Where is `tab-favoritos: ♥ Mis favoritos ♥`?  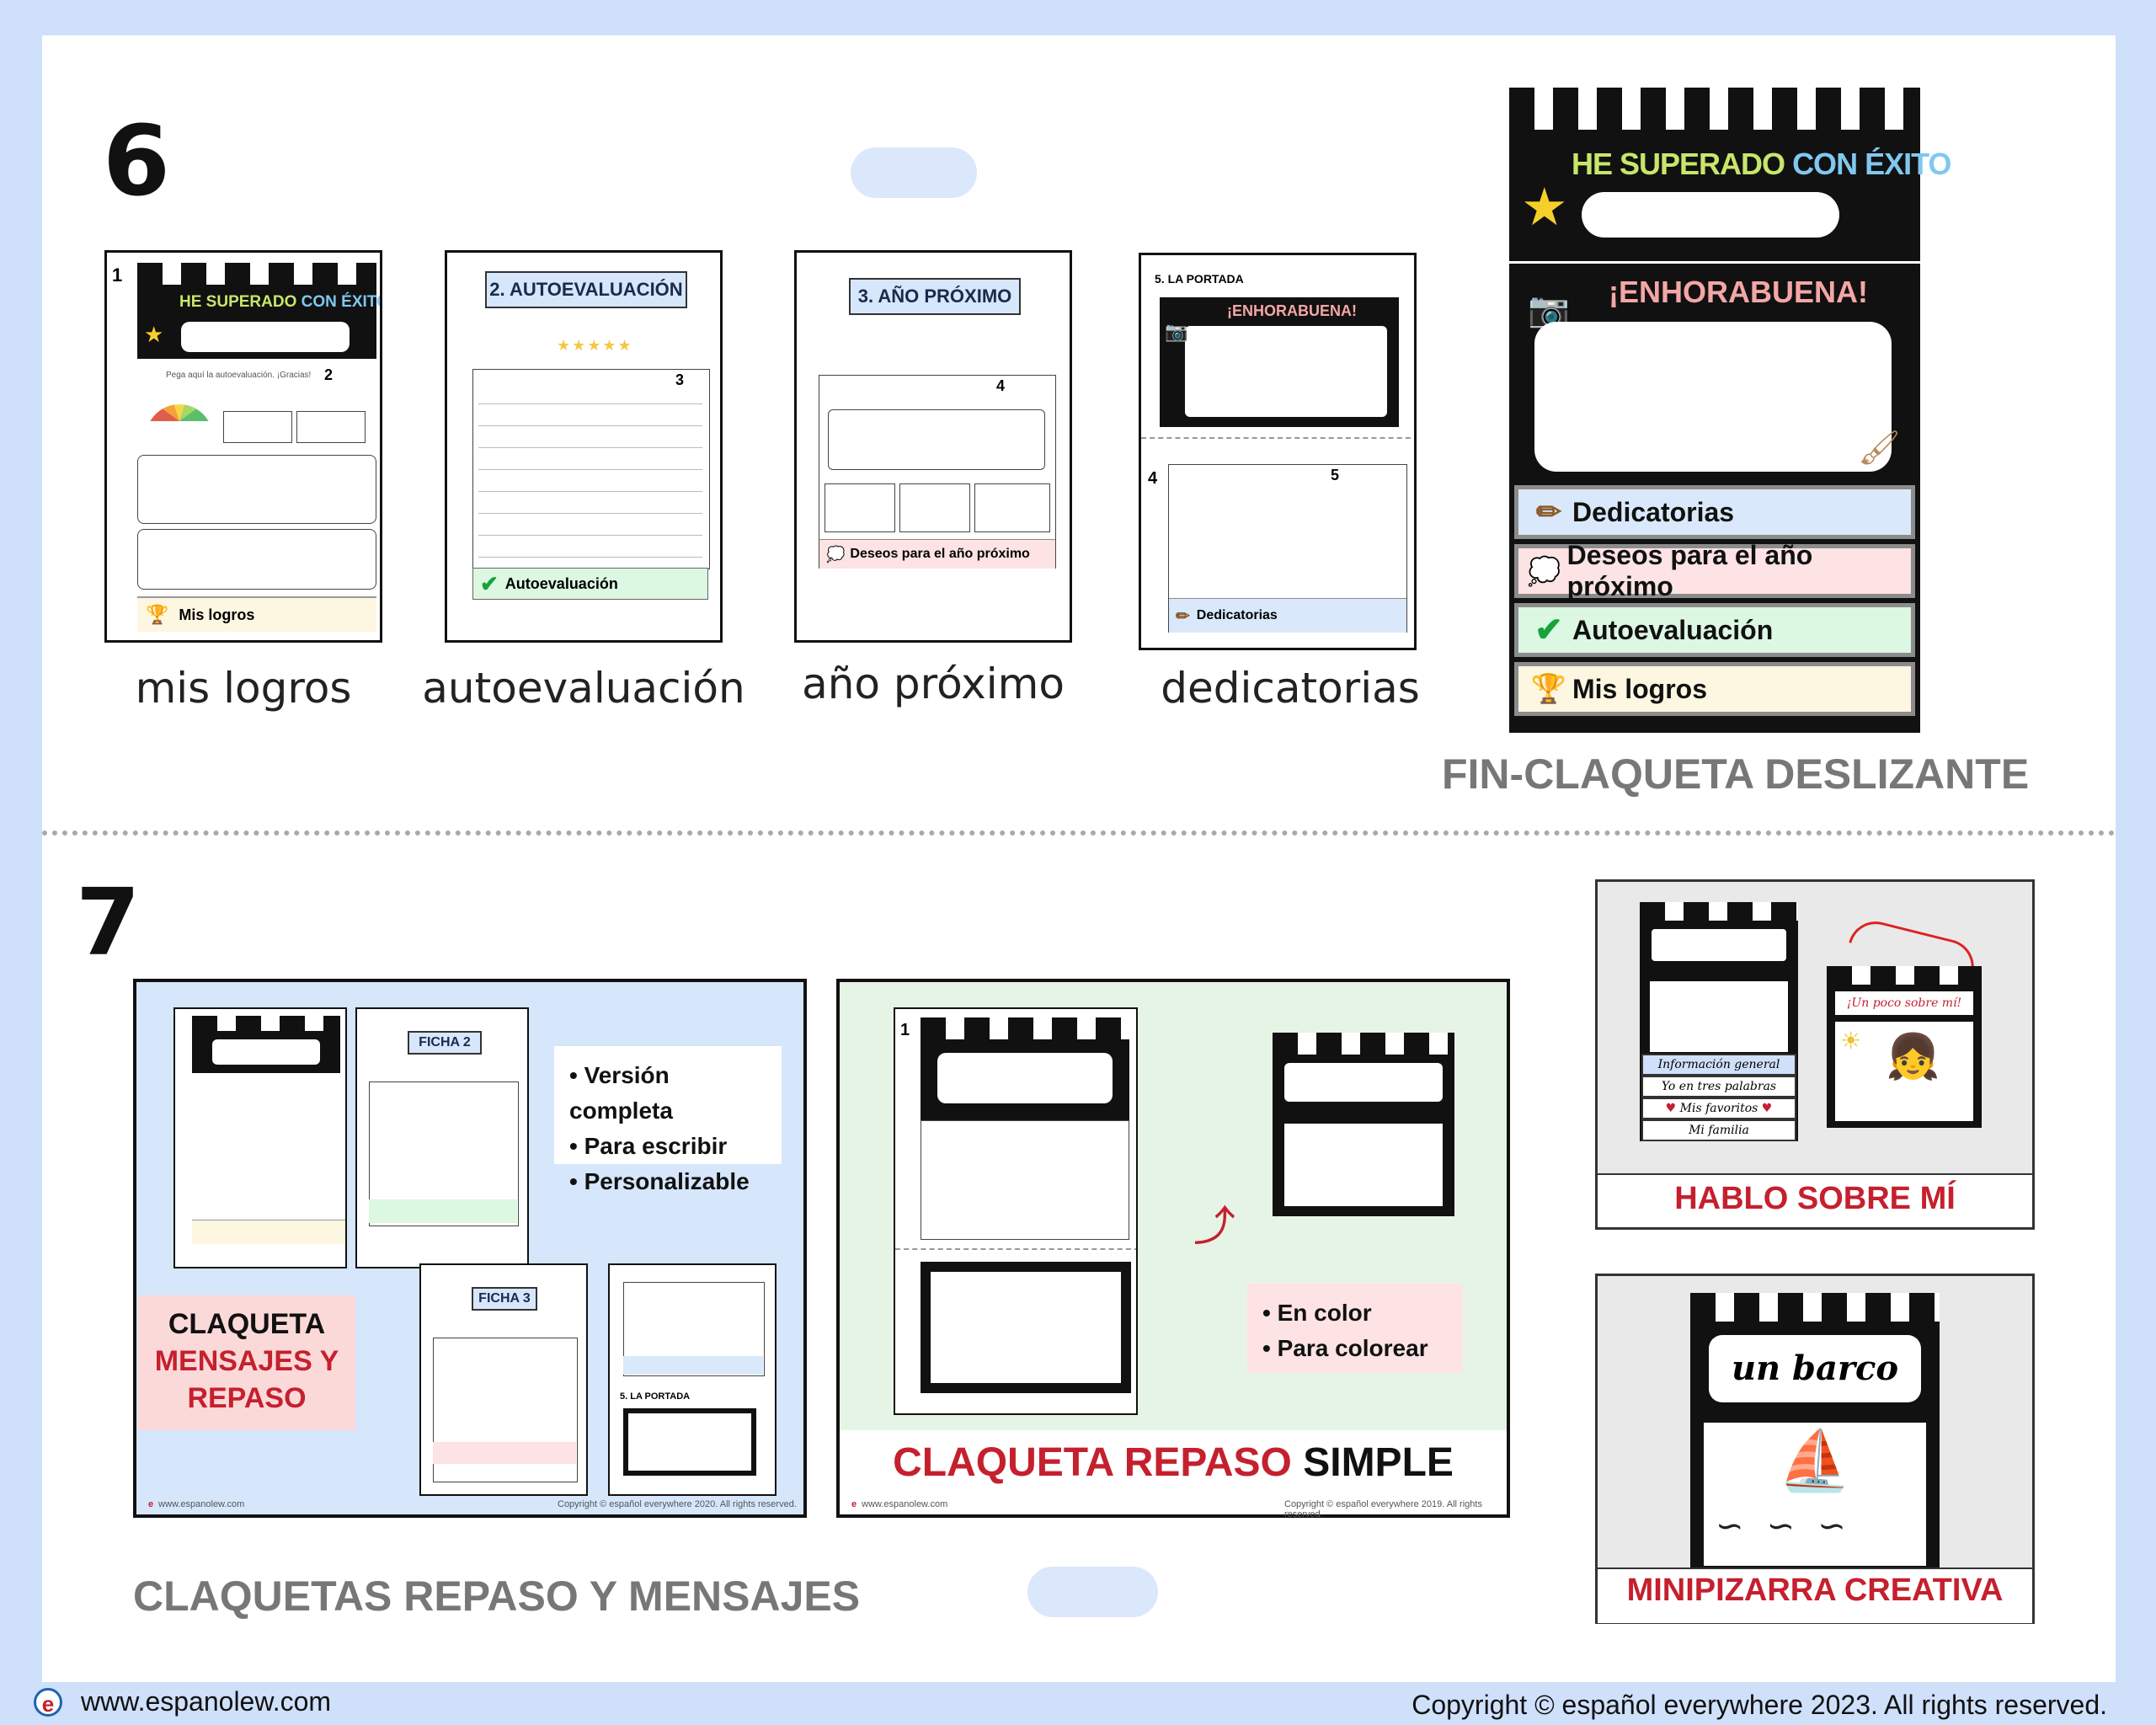 tab-favoritos: ♥ Mis favoritos ♥ is located at coordinates (1718, 1108).